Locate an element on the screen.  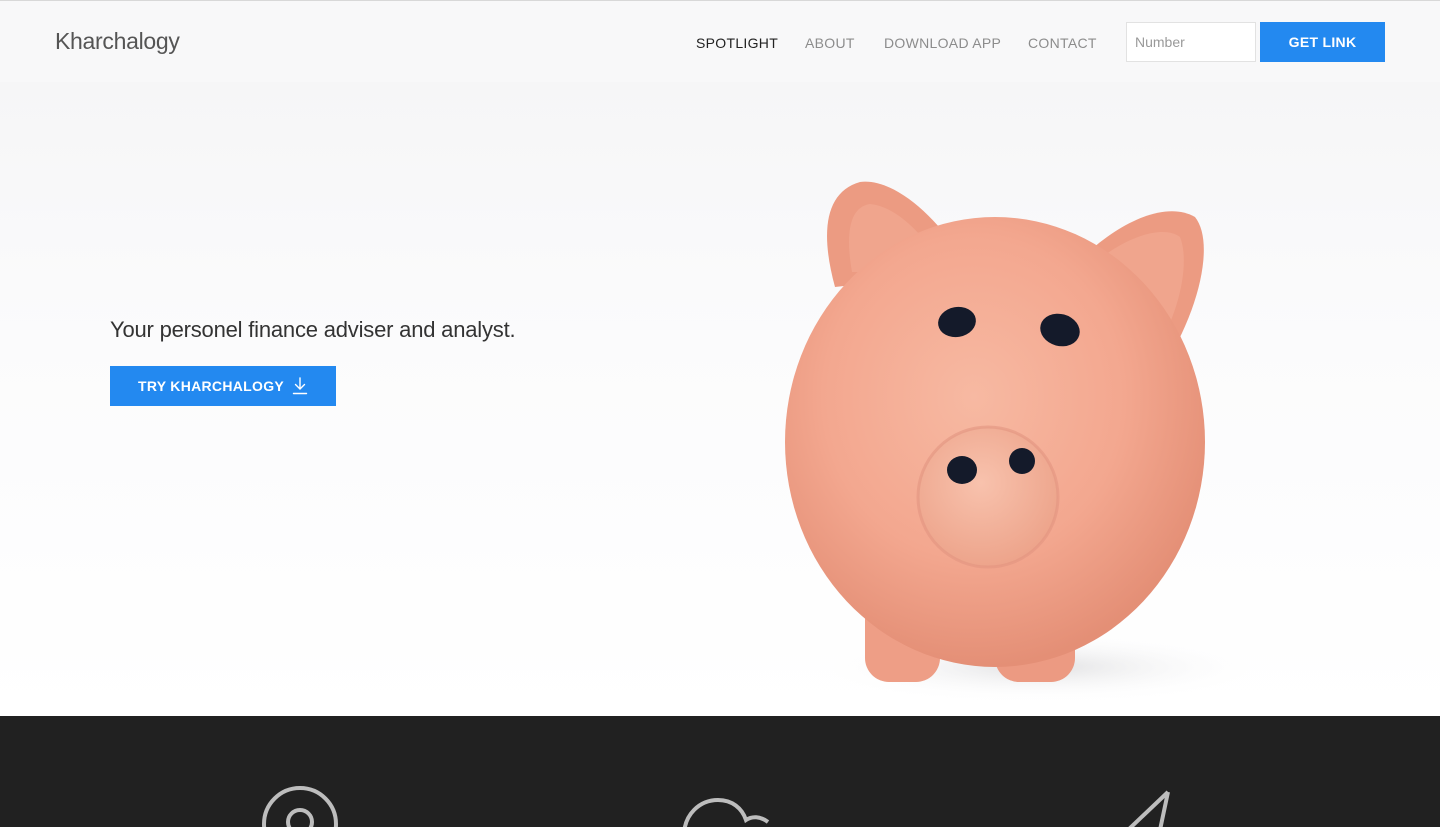
try-button-label: TRY KHARCHALOGY is located at coordinates (211, 386).